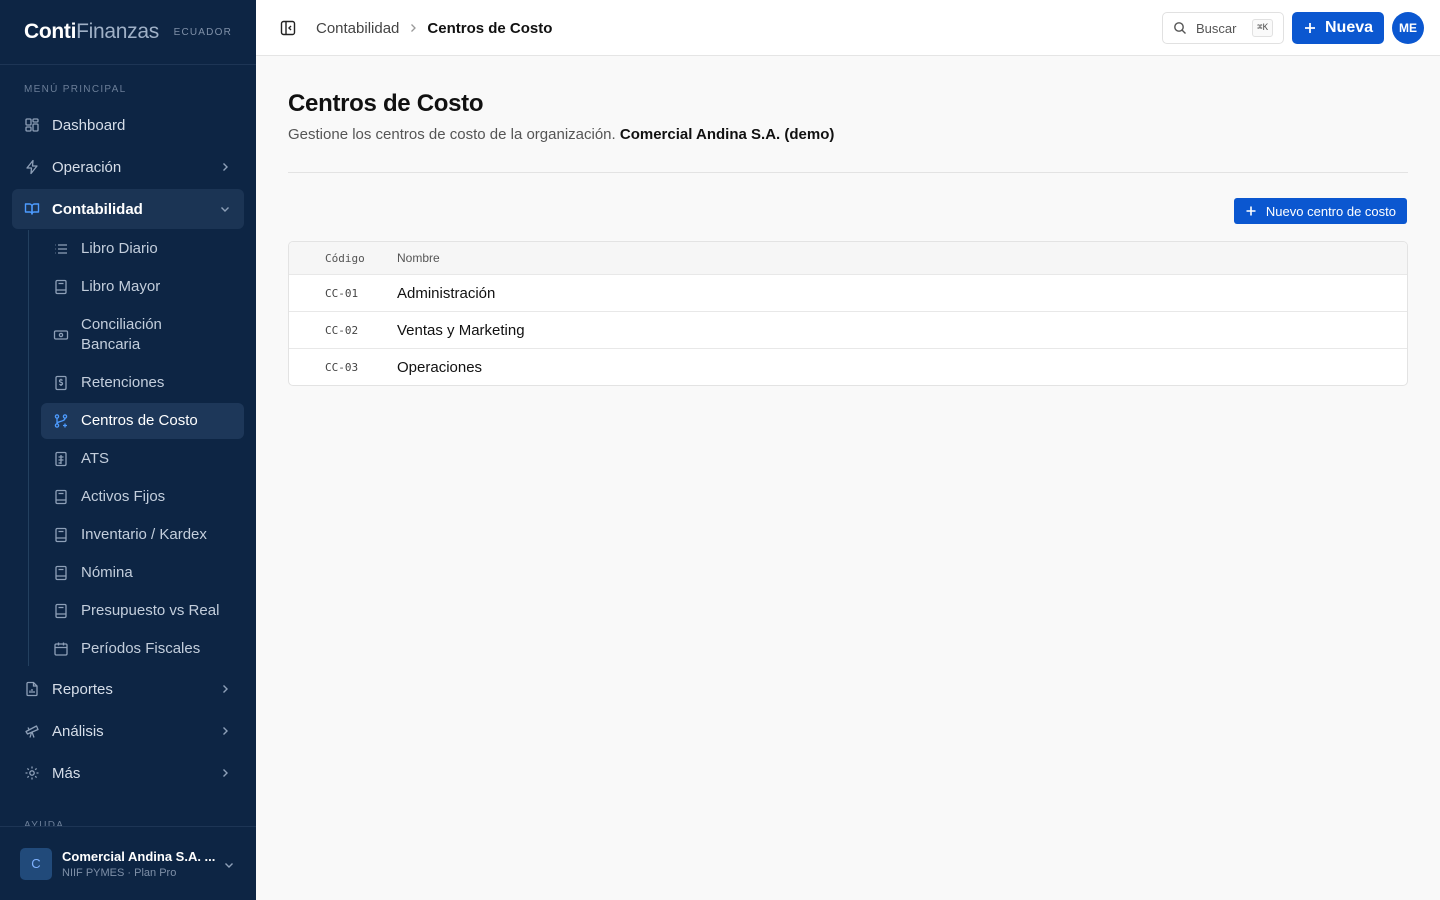 This screenshot has width=1440, height=900. What do you see at coordinates (128, 731) in the screenshot?
I see `sidebar-item-analisis: Análisis` at bounding box center [128, 731].